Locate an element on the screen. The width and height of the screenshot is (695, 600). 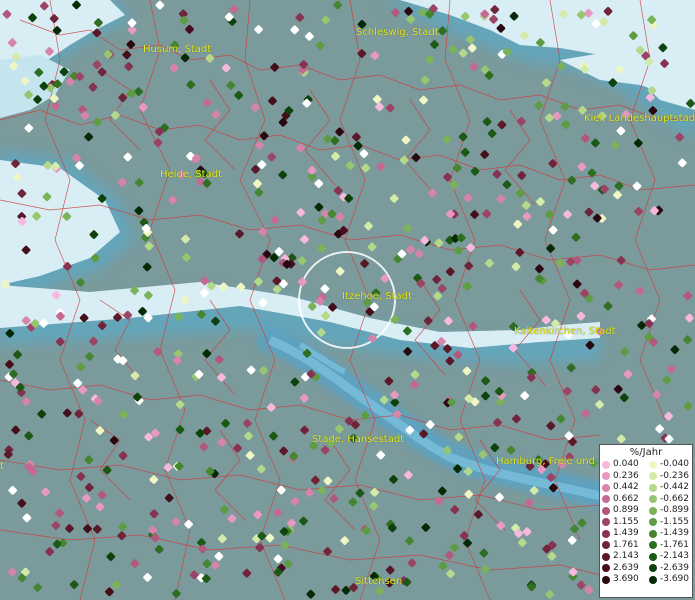
legend-entry-positive: 0.442 is located at coordinates (625, 488).